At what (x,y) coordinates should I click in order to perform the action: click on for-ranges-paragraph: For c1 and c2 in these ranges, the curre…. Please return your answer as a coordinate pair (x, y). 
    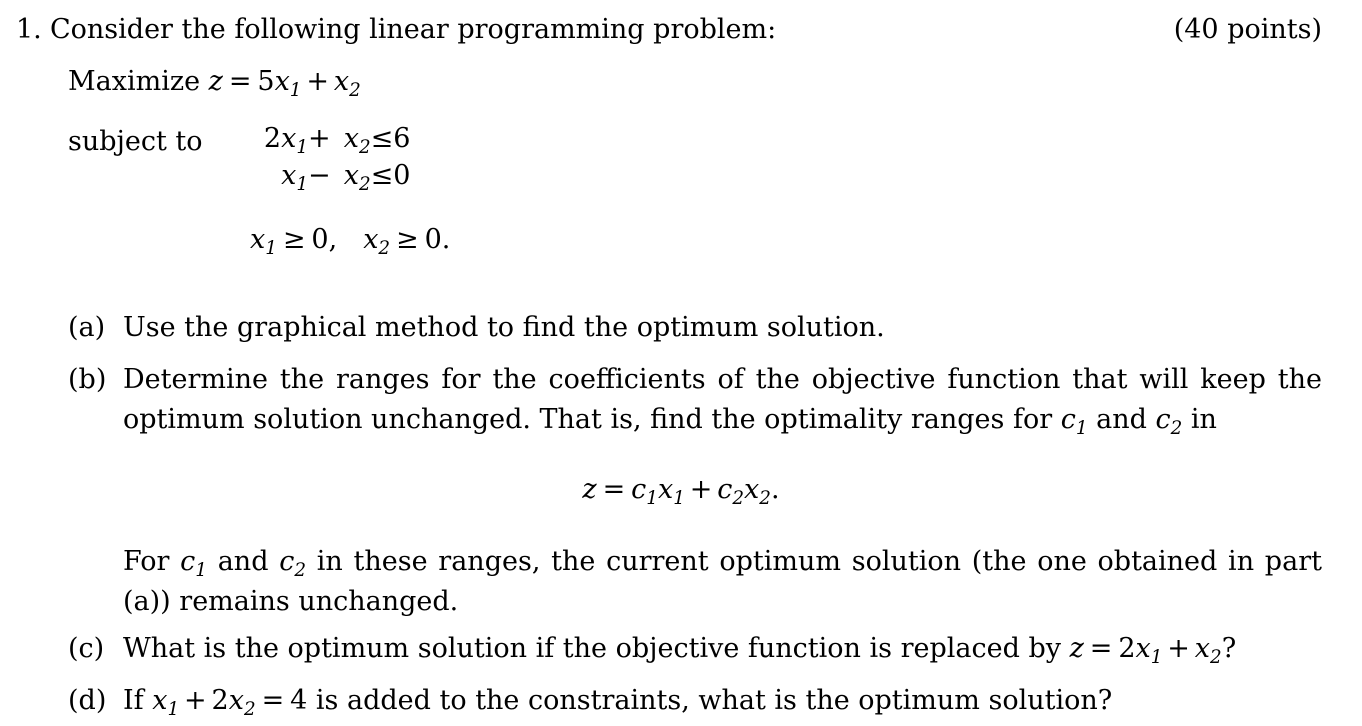
    Looking at the image, I should click on (722, 582).